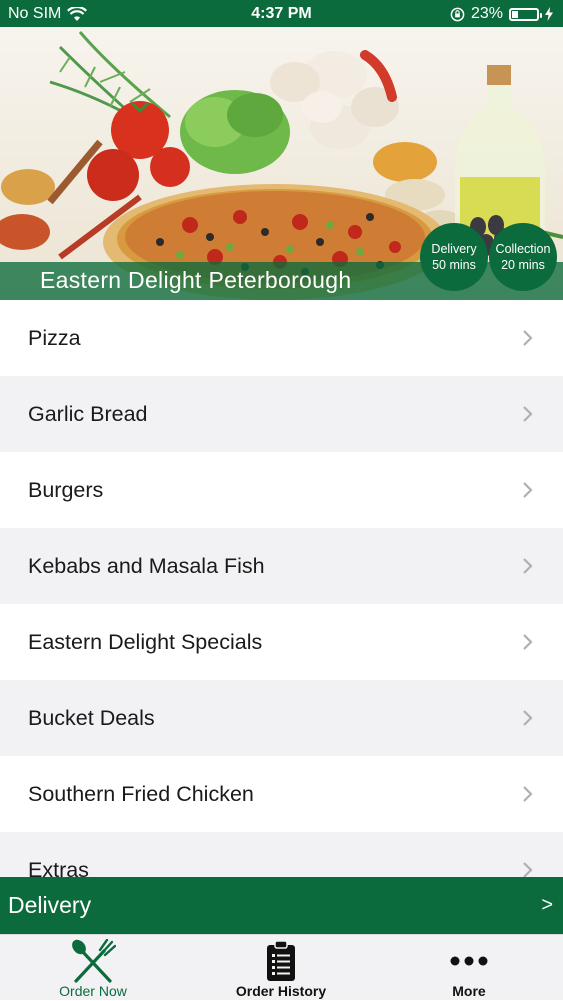 The image size is (563, 1001). What do you see at coordinates (454, 257) in the screenshot?
I see `delivery-time-badge: Delivery 50 mins` at bounding box center [454, 257].